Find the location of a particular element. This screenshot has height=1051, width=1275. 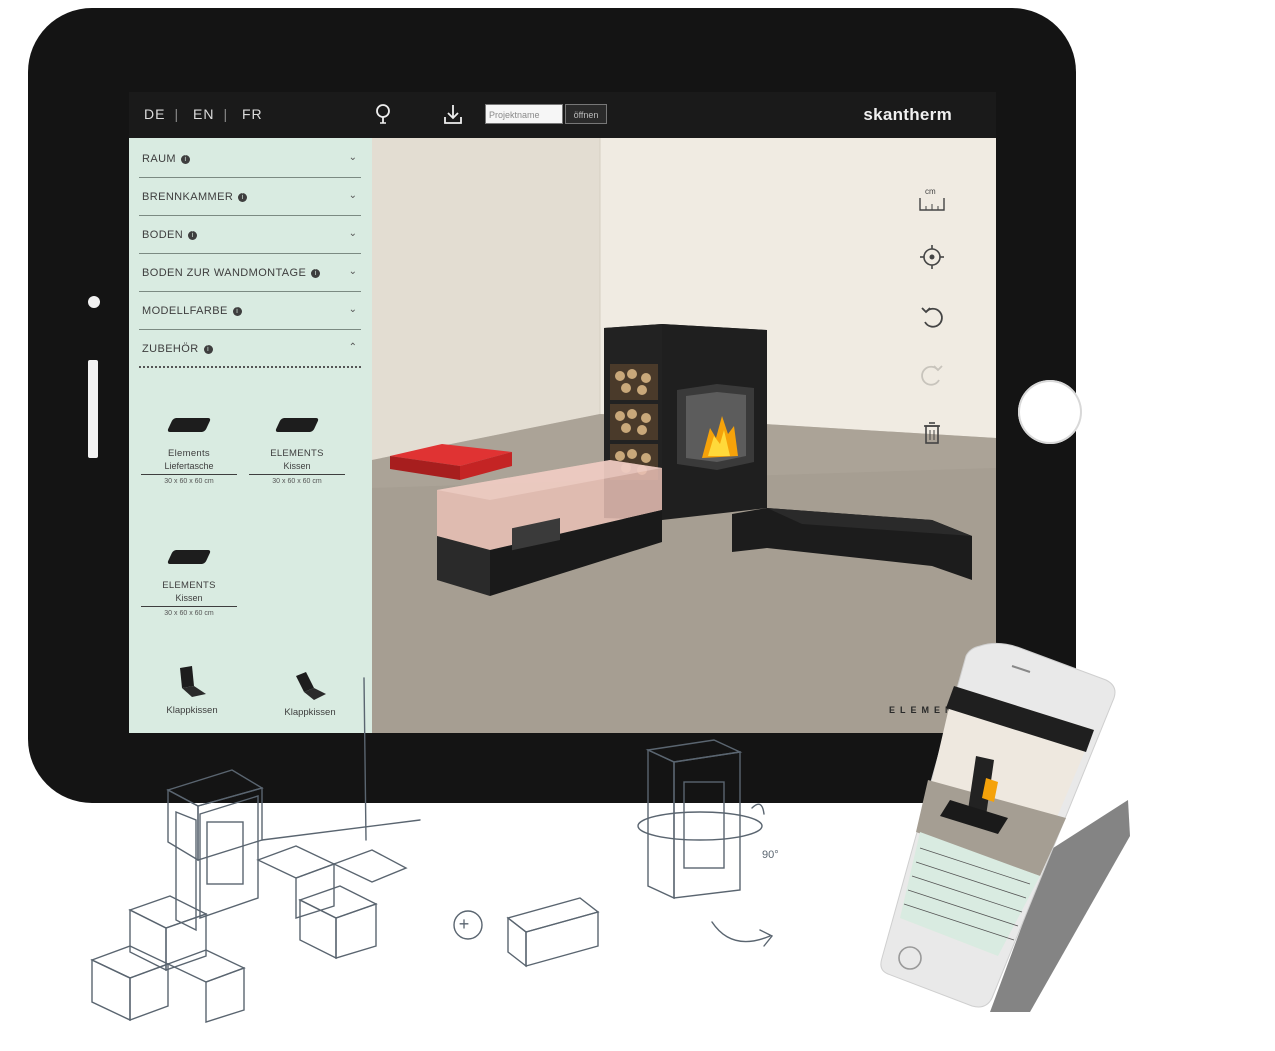

plus-symbol: + is located at coordinates (464, 924).